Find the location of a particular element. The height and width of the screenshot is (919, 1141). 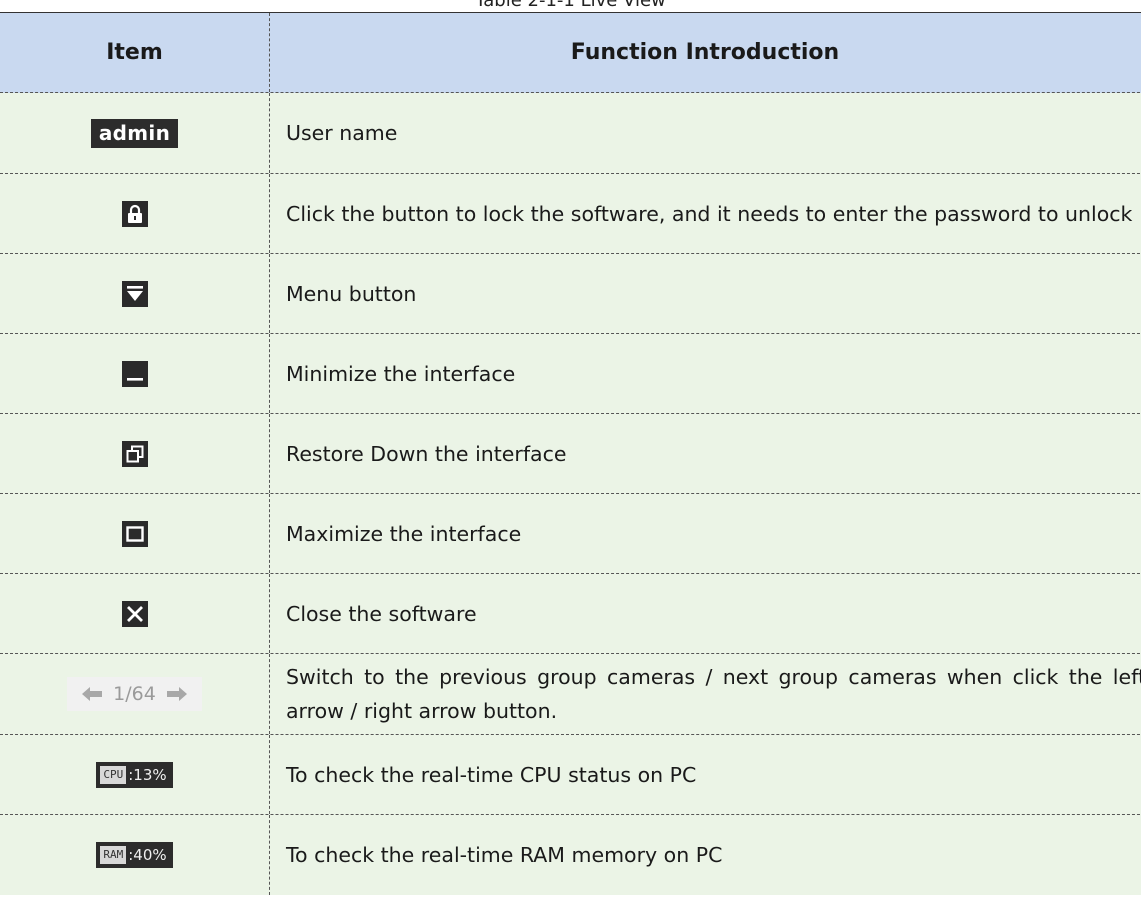

close-icon is located at coordinates (134, 613).